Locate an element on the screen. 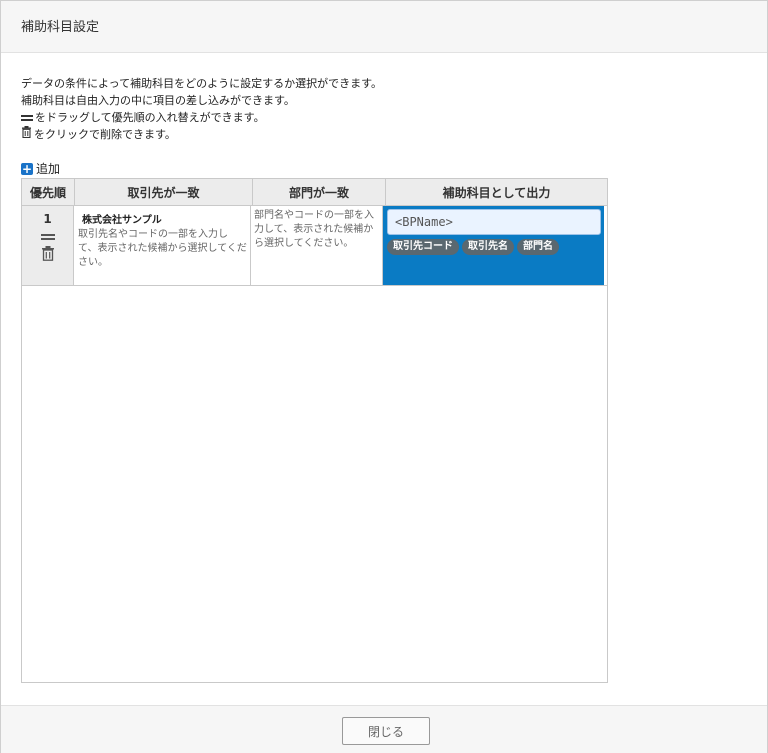  add-button: + 追加 is located at coordinates (40, 168).